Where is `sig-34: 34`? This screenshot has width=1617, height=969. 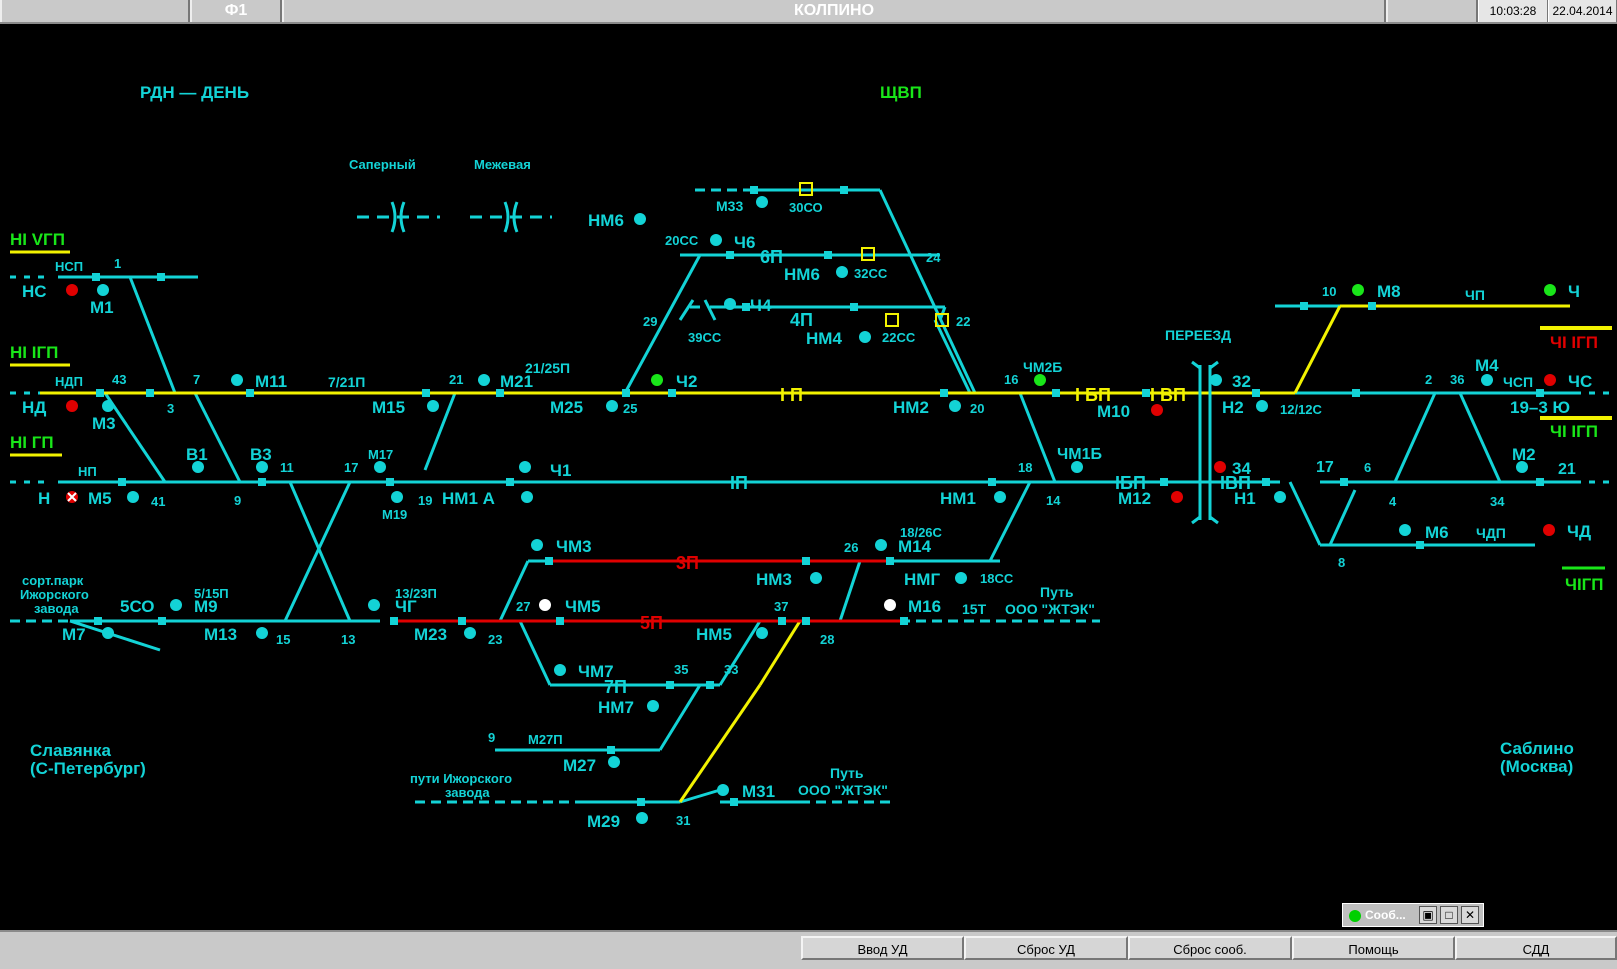 sig-34: 34 is located at coordinates (1241, 468).